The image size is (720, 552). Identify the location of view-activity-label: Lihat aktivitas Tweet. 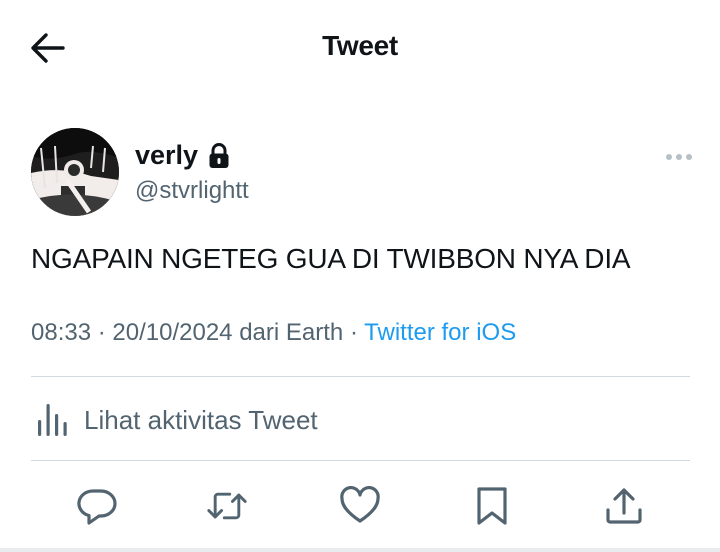
(201, 419).